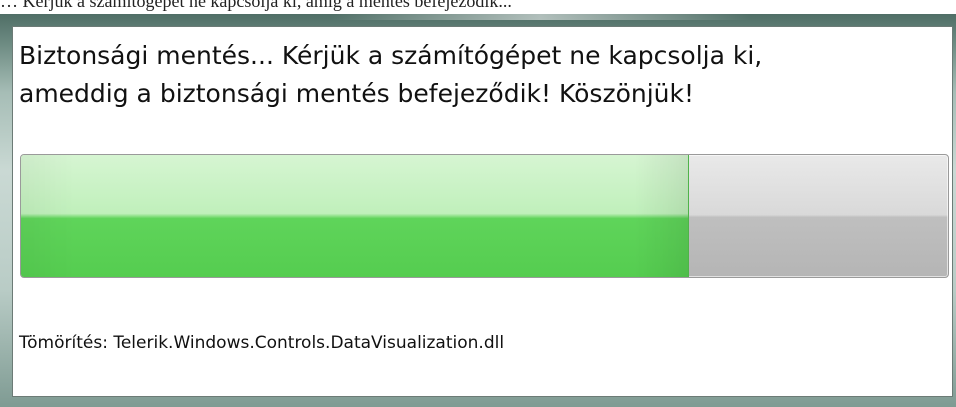 The width and height of the screenshot is (956, 407). I want to click on frame-glass-highlight, so click(540, 17).